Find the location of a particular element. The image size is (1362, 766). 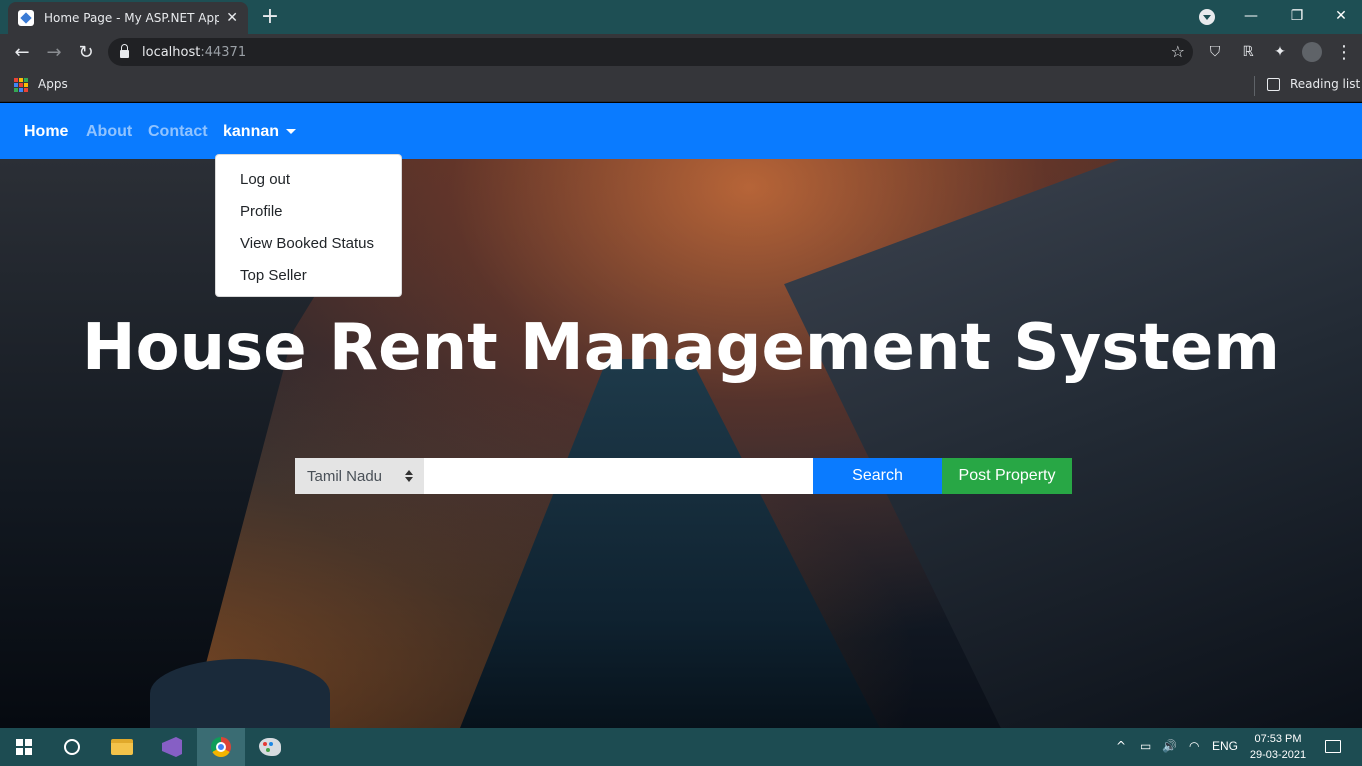

shield-extension-icon: ⛉ is located at coordinates (1215, 52).